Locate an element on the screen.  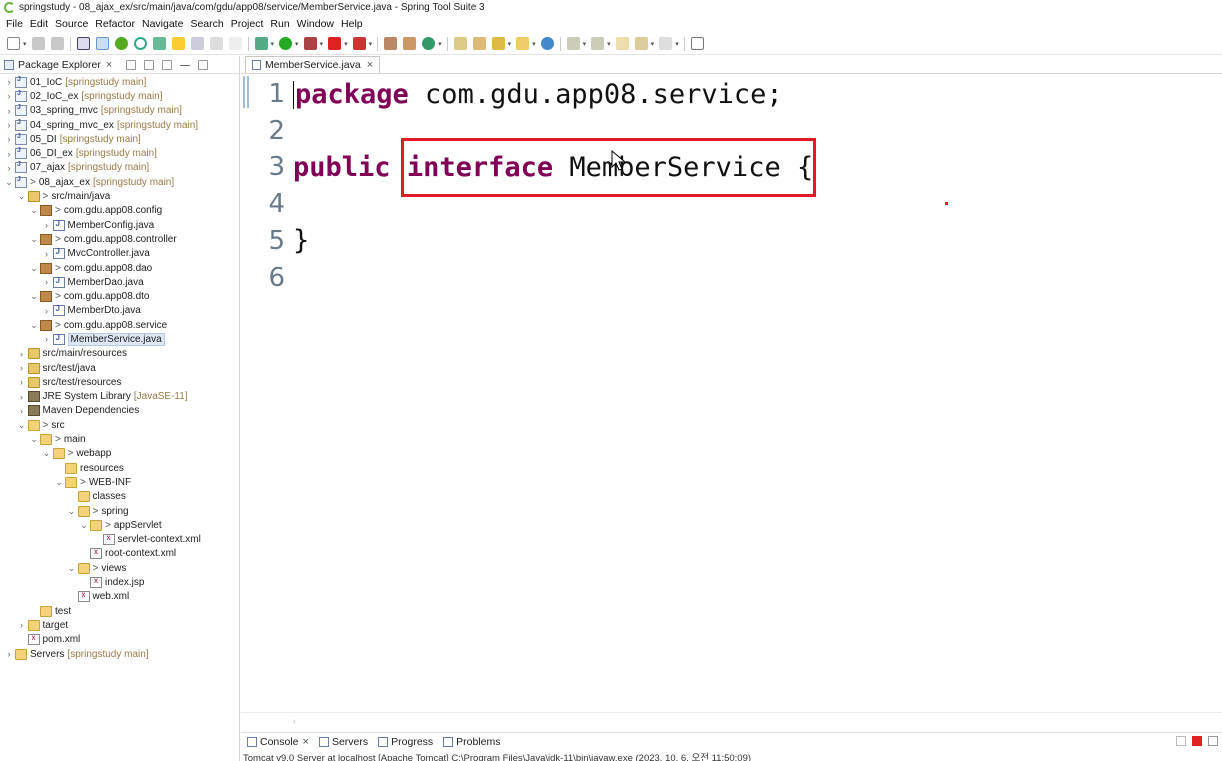
menu-window: Window is located at coordinates (317, 24).